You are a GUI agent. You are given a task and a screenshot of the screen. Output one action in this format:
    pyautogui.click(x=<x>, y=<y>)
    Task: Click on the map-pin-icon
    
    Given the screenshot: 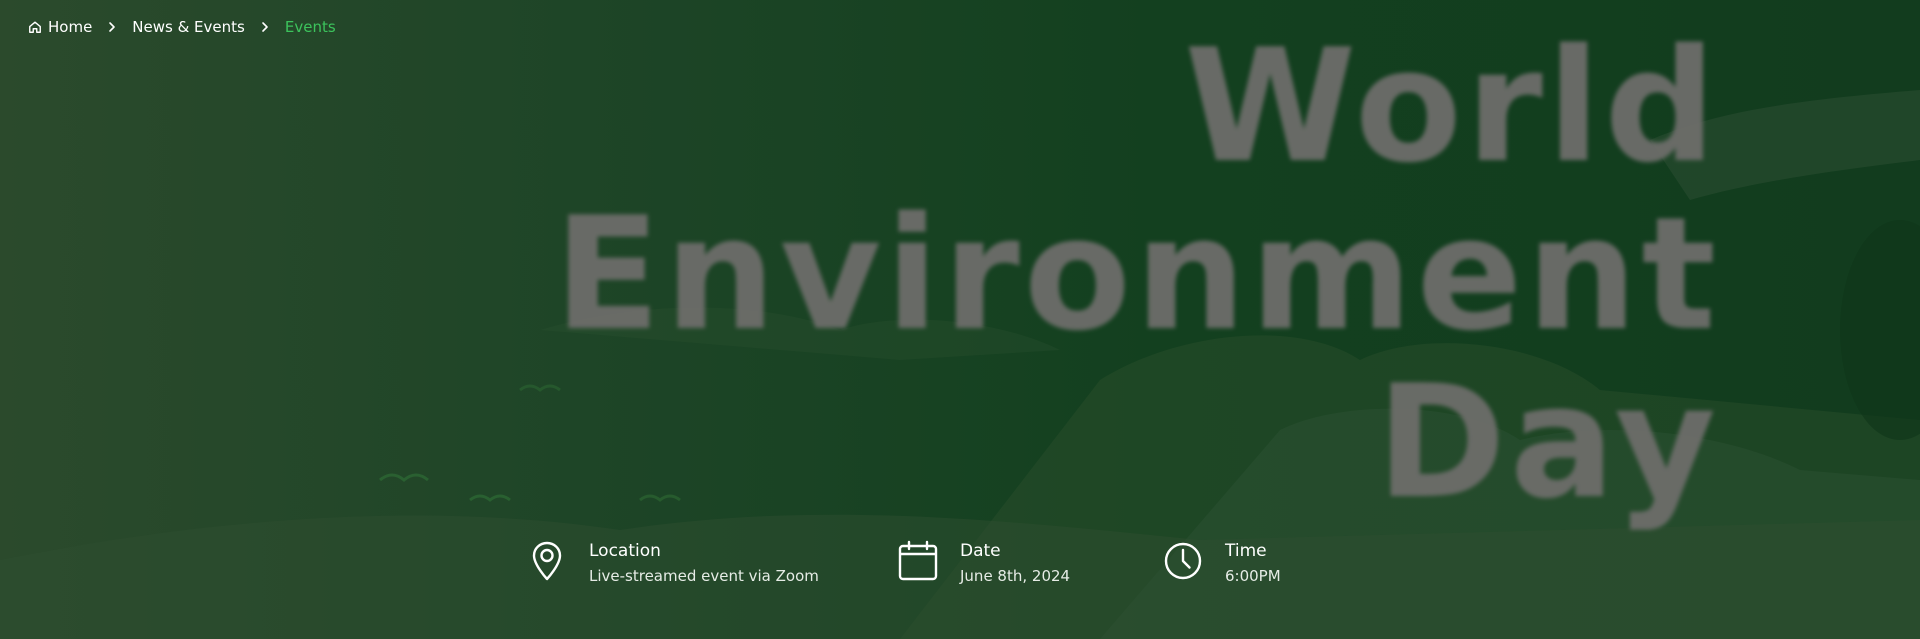 What is the action you would take?
    pyautogui.click(x=547, y=561)
    